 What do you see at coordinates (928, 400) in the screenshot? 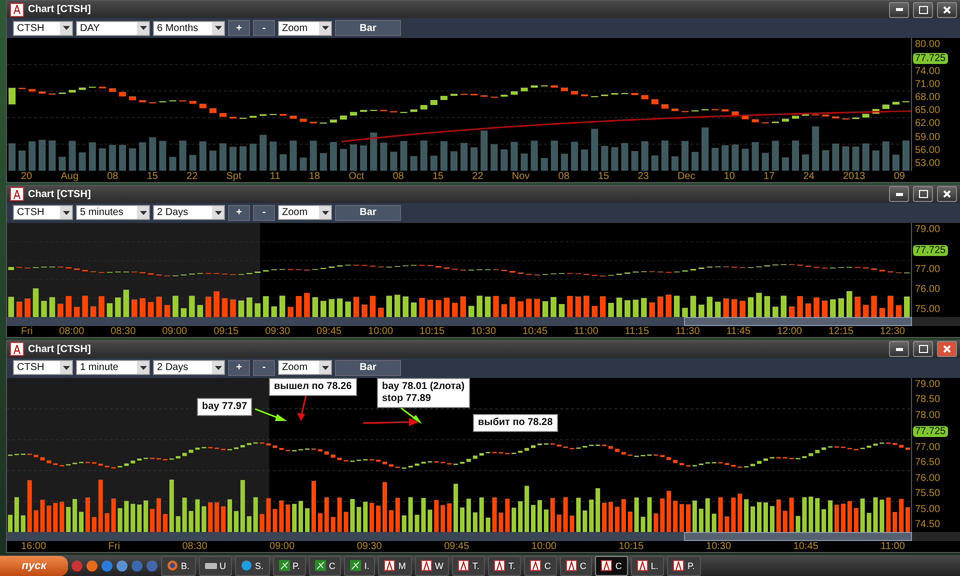
I see `price-label: 78.50` at bounding box center [928, 400].